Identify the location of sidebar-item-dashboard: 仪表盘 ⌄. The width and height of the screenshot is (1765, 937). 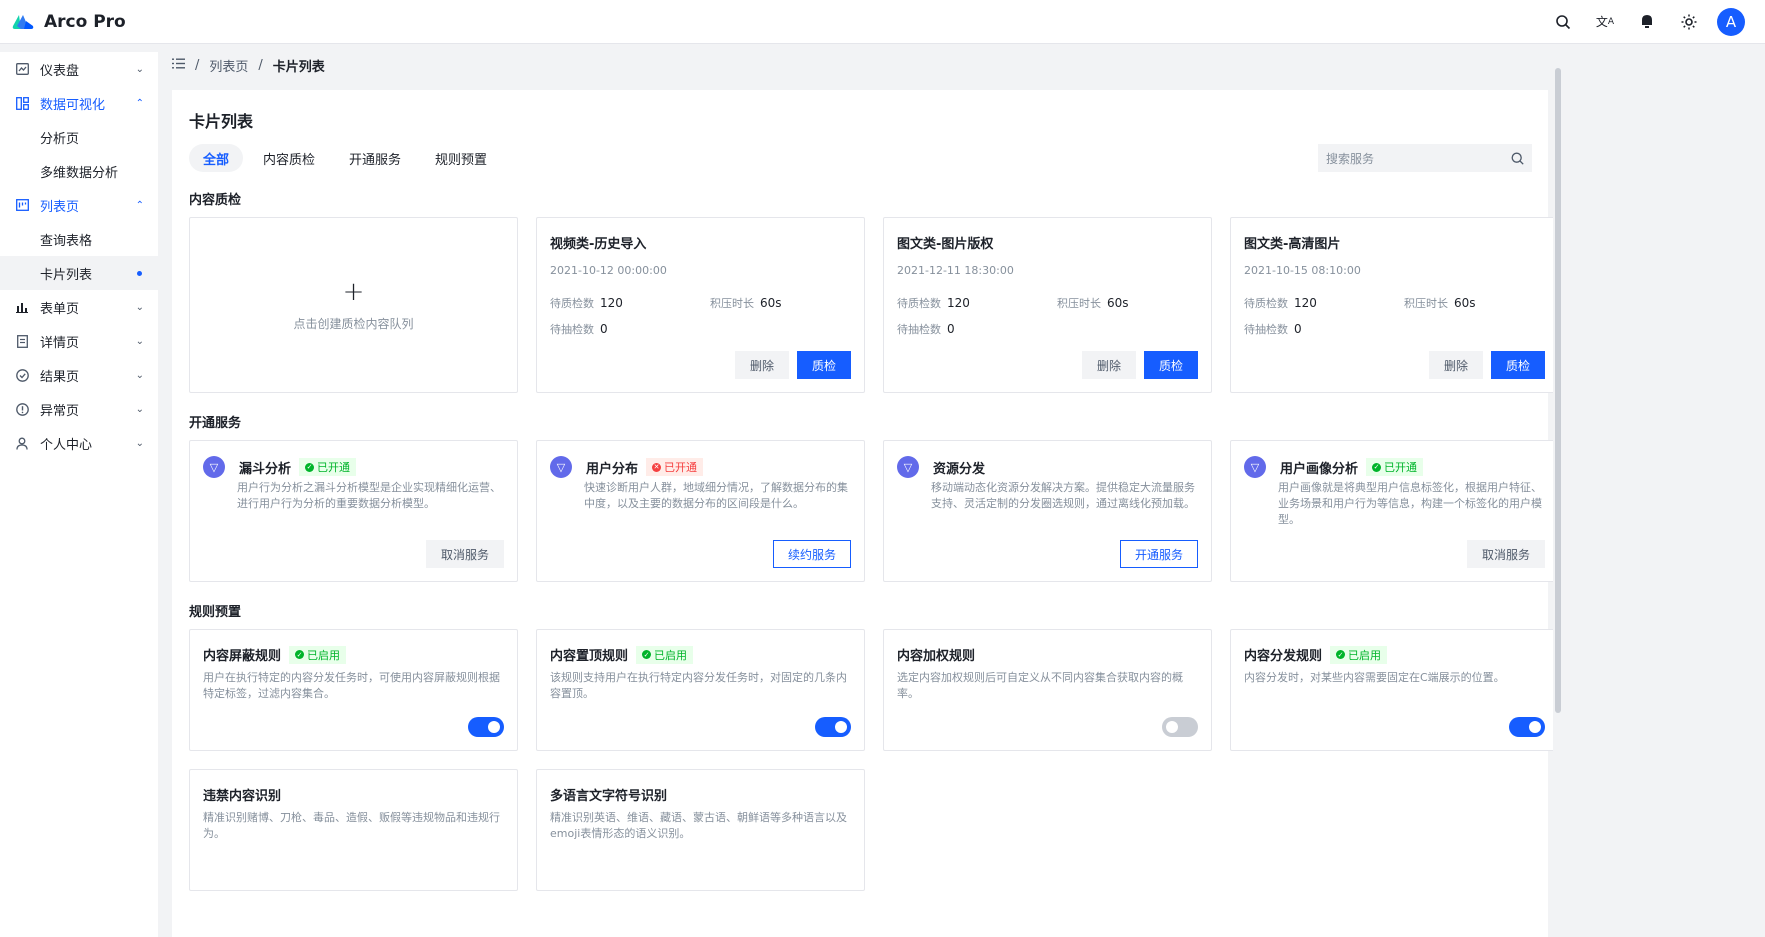
(79, 69).